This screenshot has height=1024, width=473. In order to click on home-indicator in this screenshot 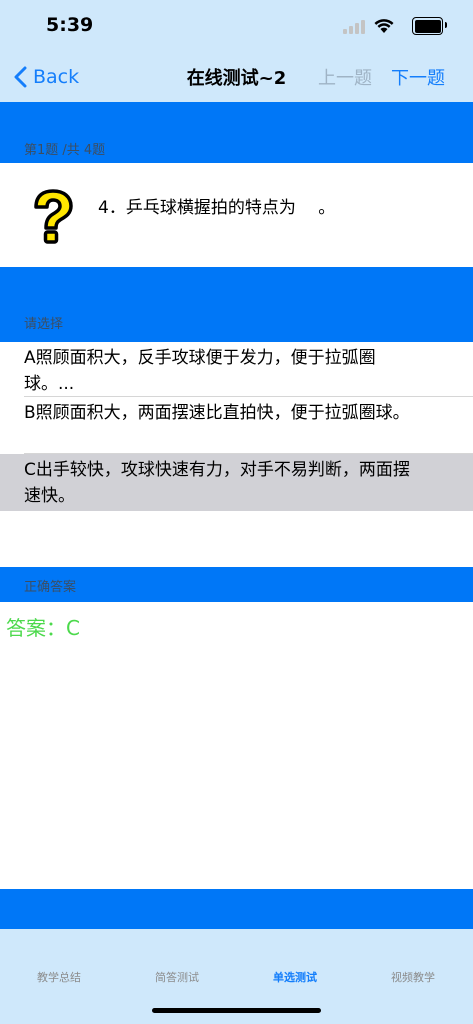, I will do `click(236, 1010)`.